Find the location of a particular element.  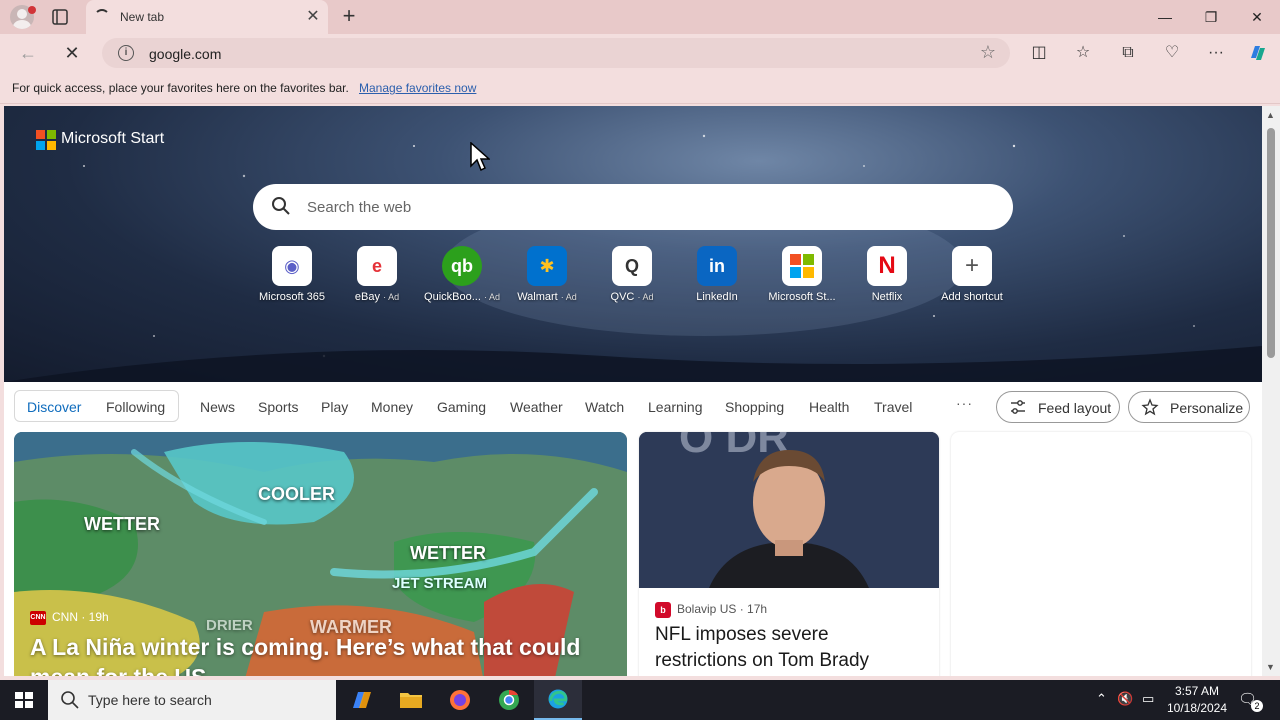

tab-new-tab: New tab ✕ is located at coordinates (207, 17).